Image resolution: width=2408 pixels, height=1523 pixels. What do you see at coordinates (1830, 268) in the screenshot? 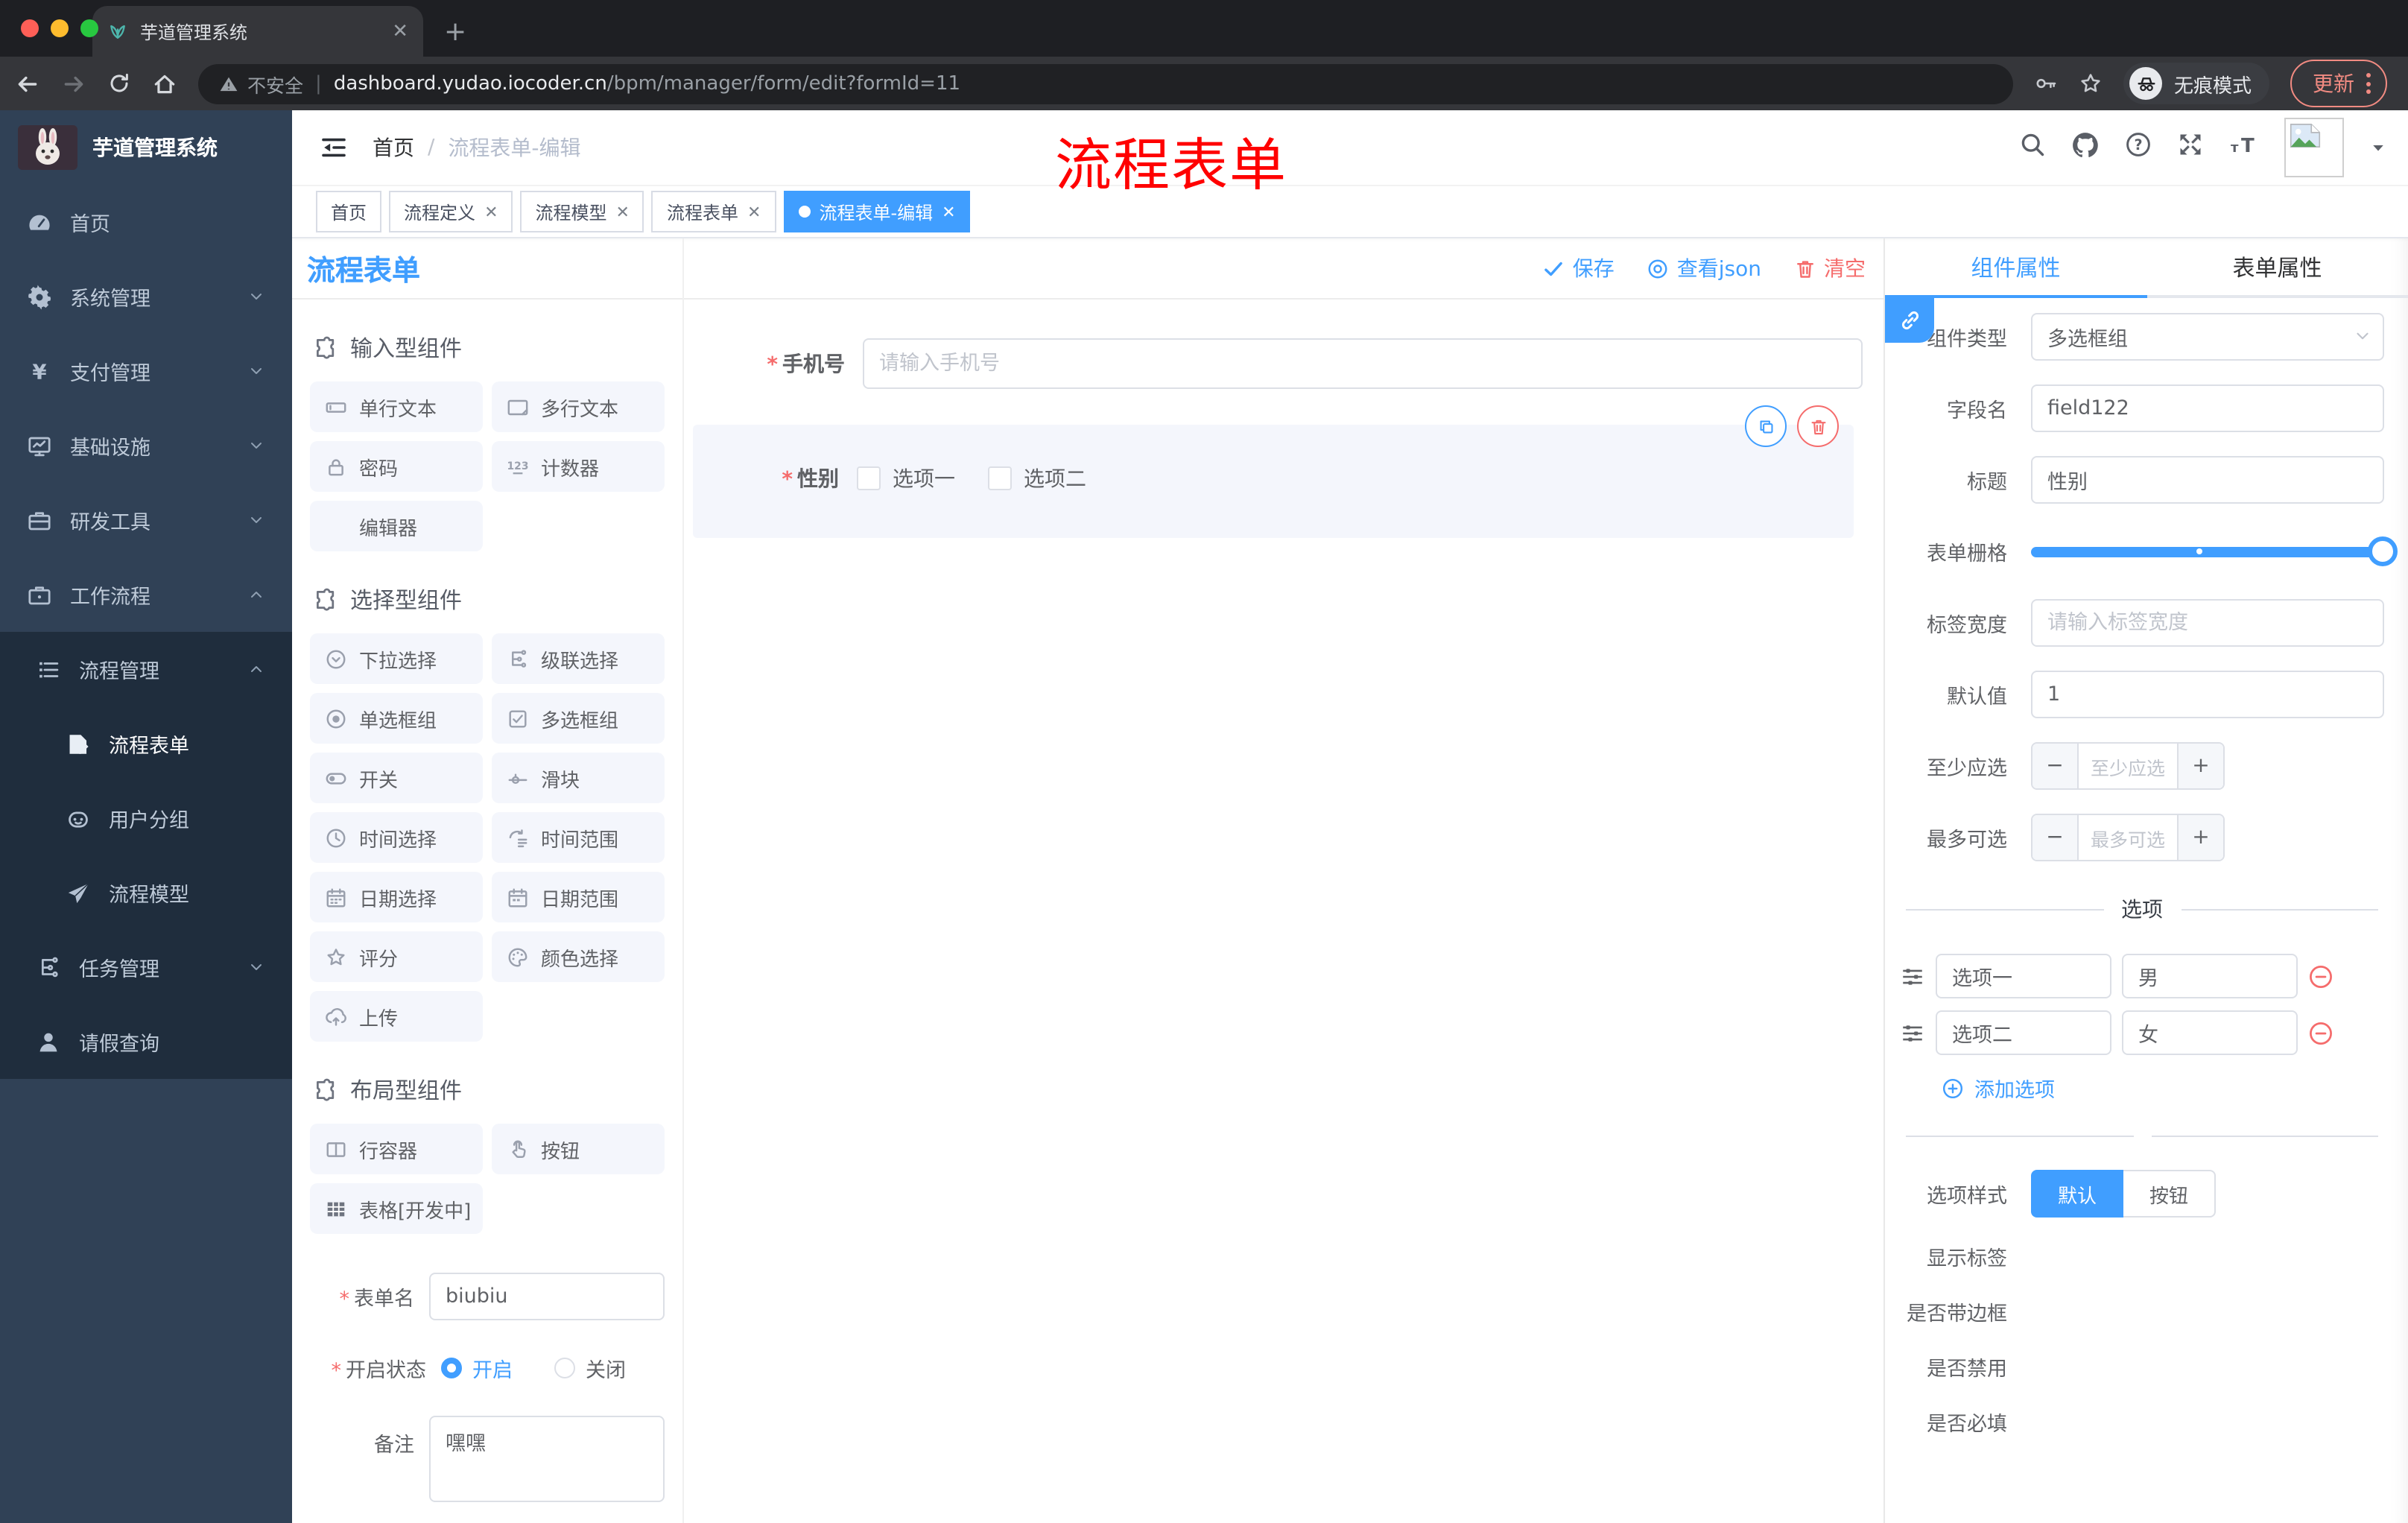
I see `clear-button: 清空` at bounding box center [1830, 268].